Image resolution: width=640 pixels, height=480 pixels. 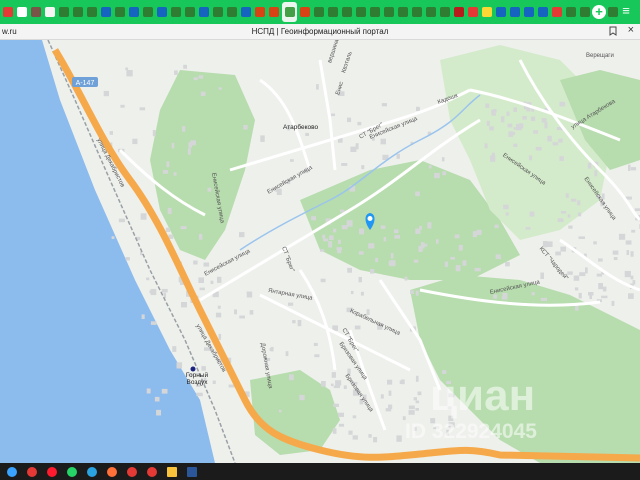 What do you see at coordinates (599, 12) in the screenshot?
I see `new-tab-button: +` at bounding box center [599, 12].